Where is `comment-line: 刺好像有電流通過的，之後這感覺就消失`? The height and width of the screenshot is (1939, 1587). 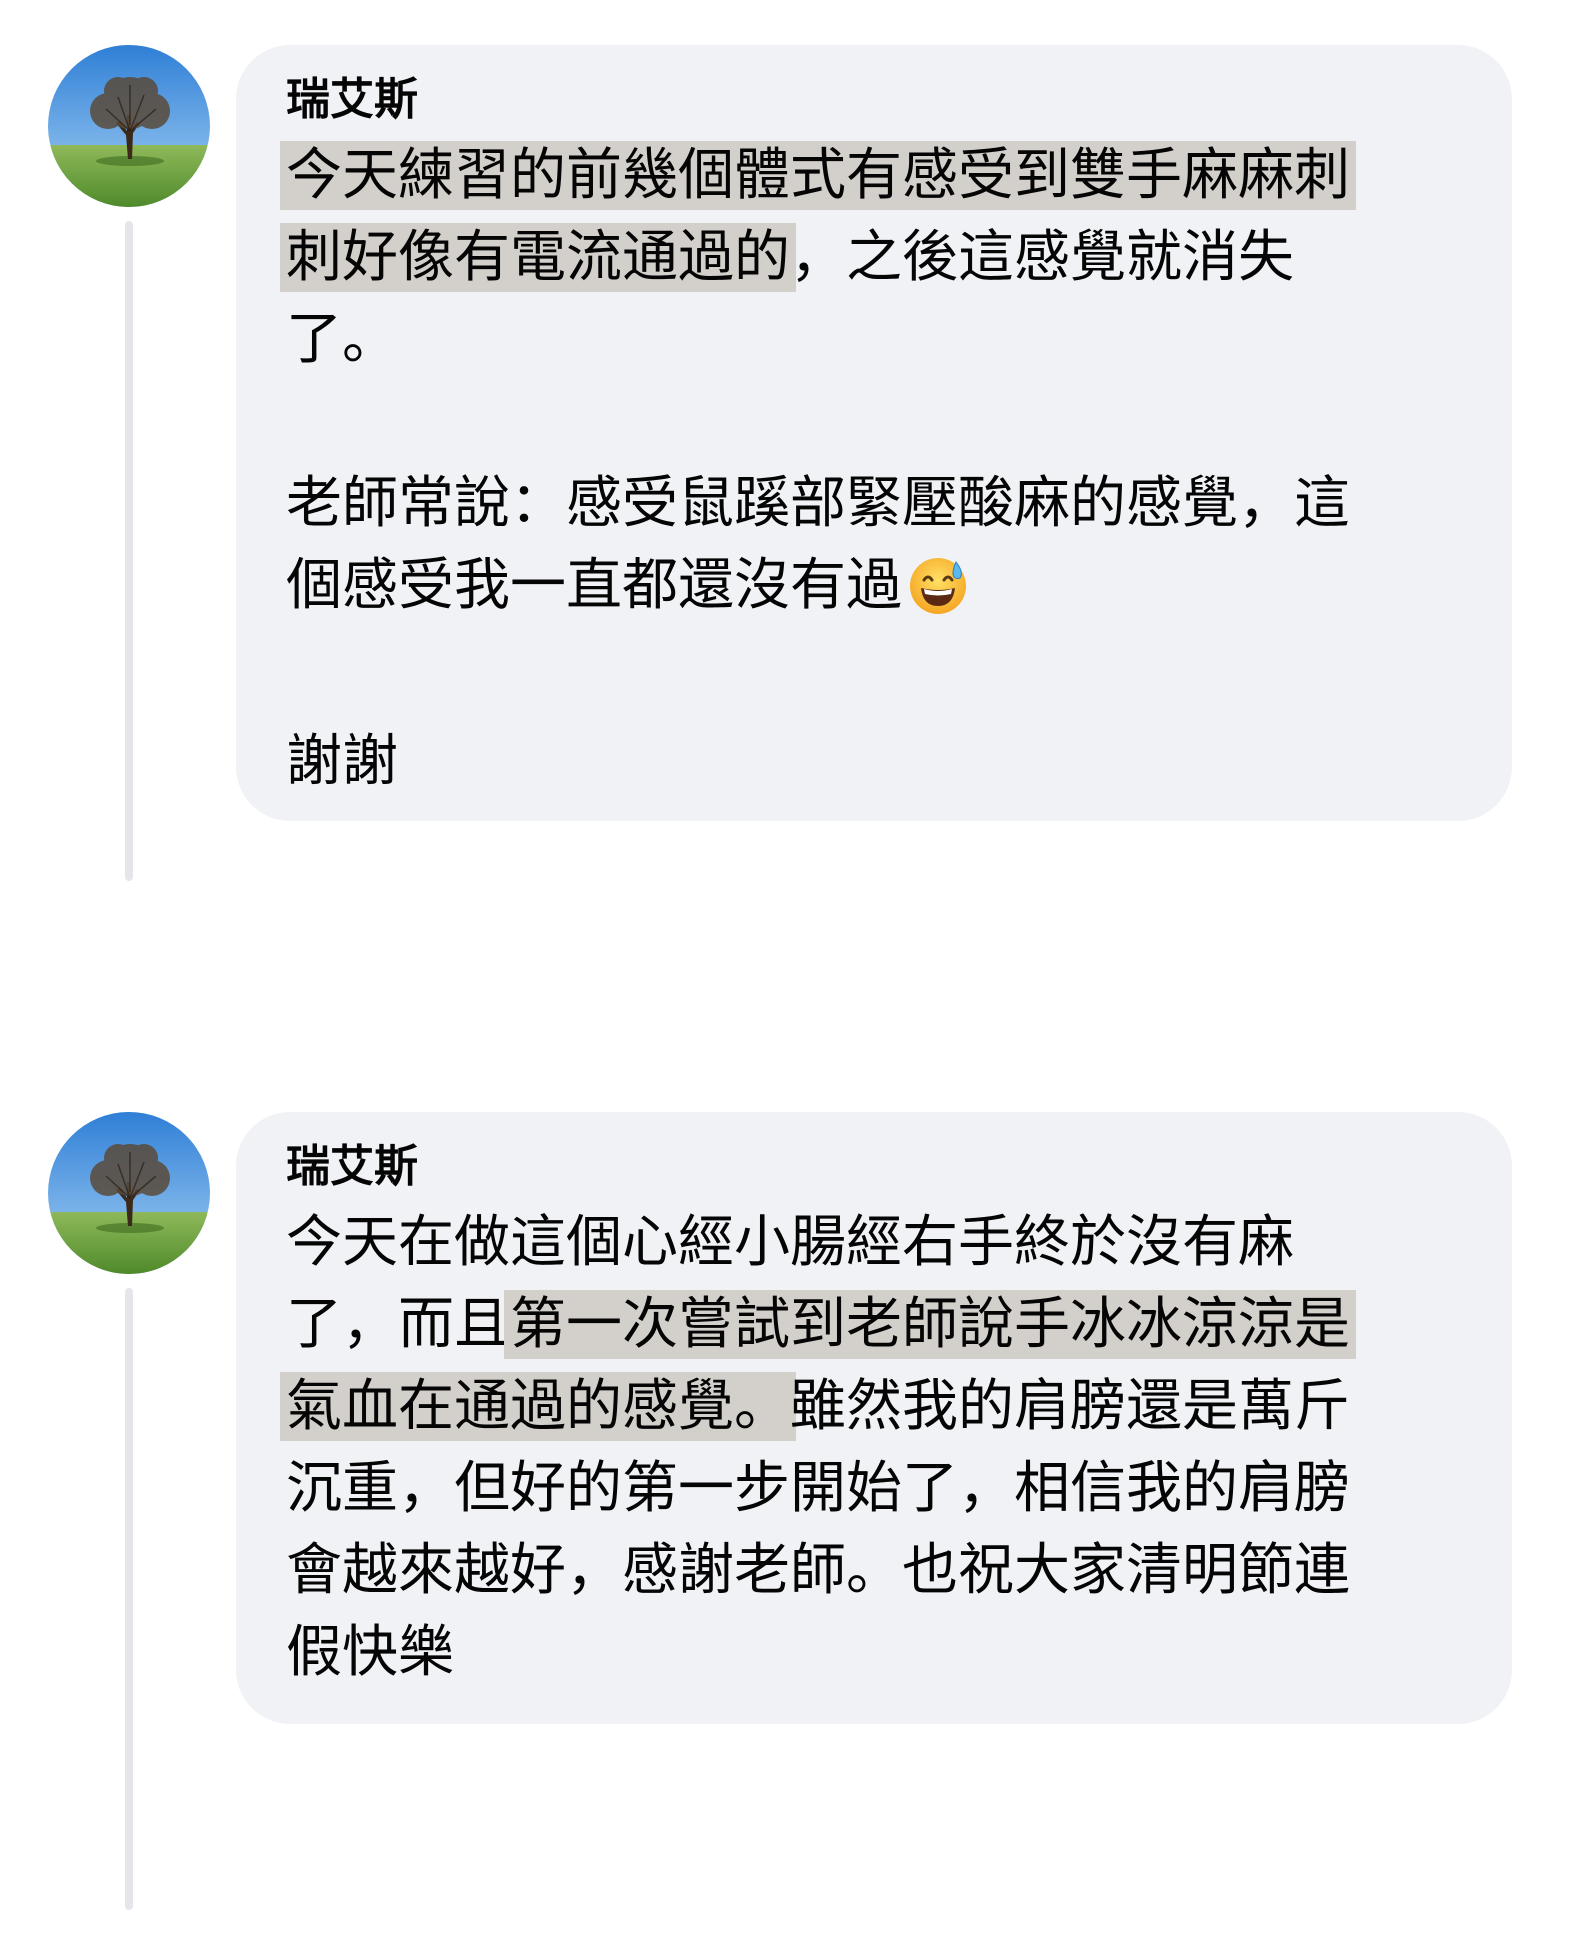
comment-line: 刺好像有電流通過的，之後這感覺就消失 is located at coordinates (873, 258).